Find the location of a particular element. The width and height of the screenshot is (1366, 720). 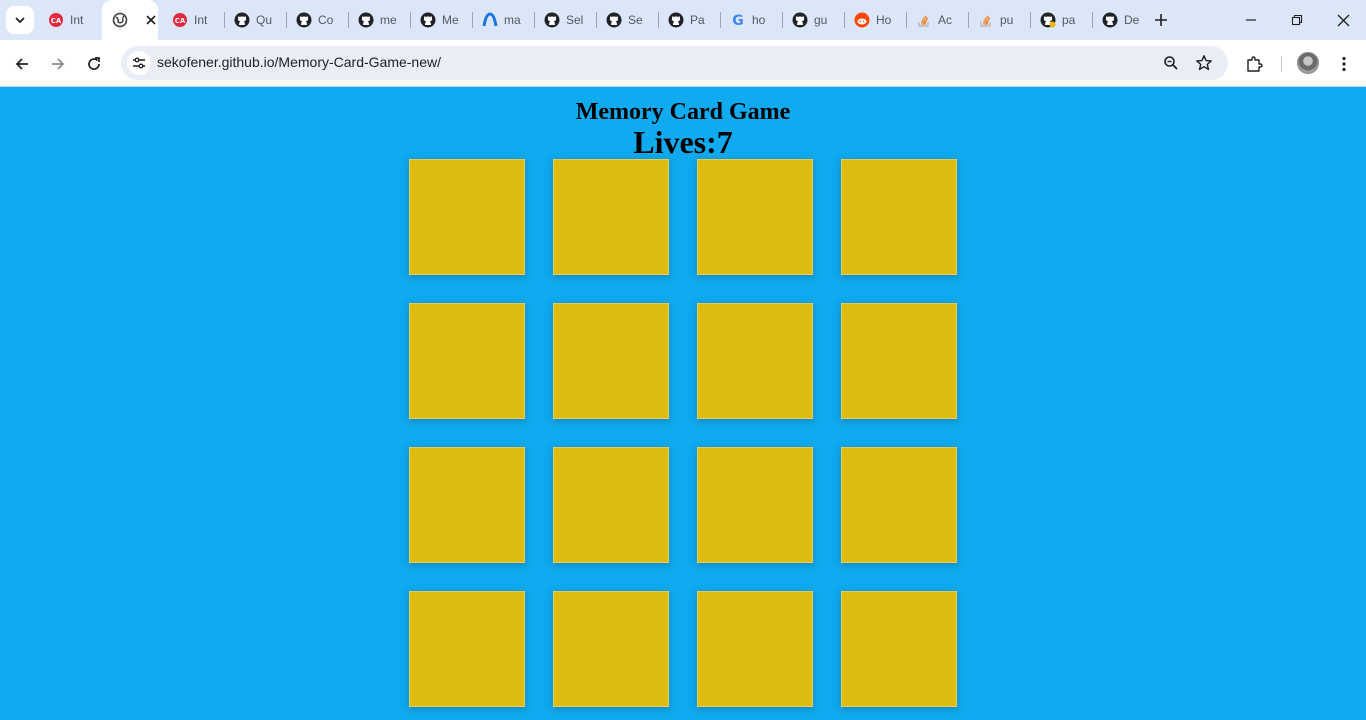

browser-tab: ma is located at coordinates (503, 20).